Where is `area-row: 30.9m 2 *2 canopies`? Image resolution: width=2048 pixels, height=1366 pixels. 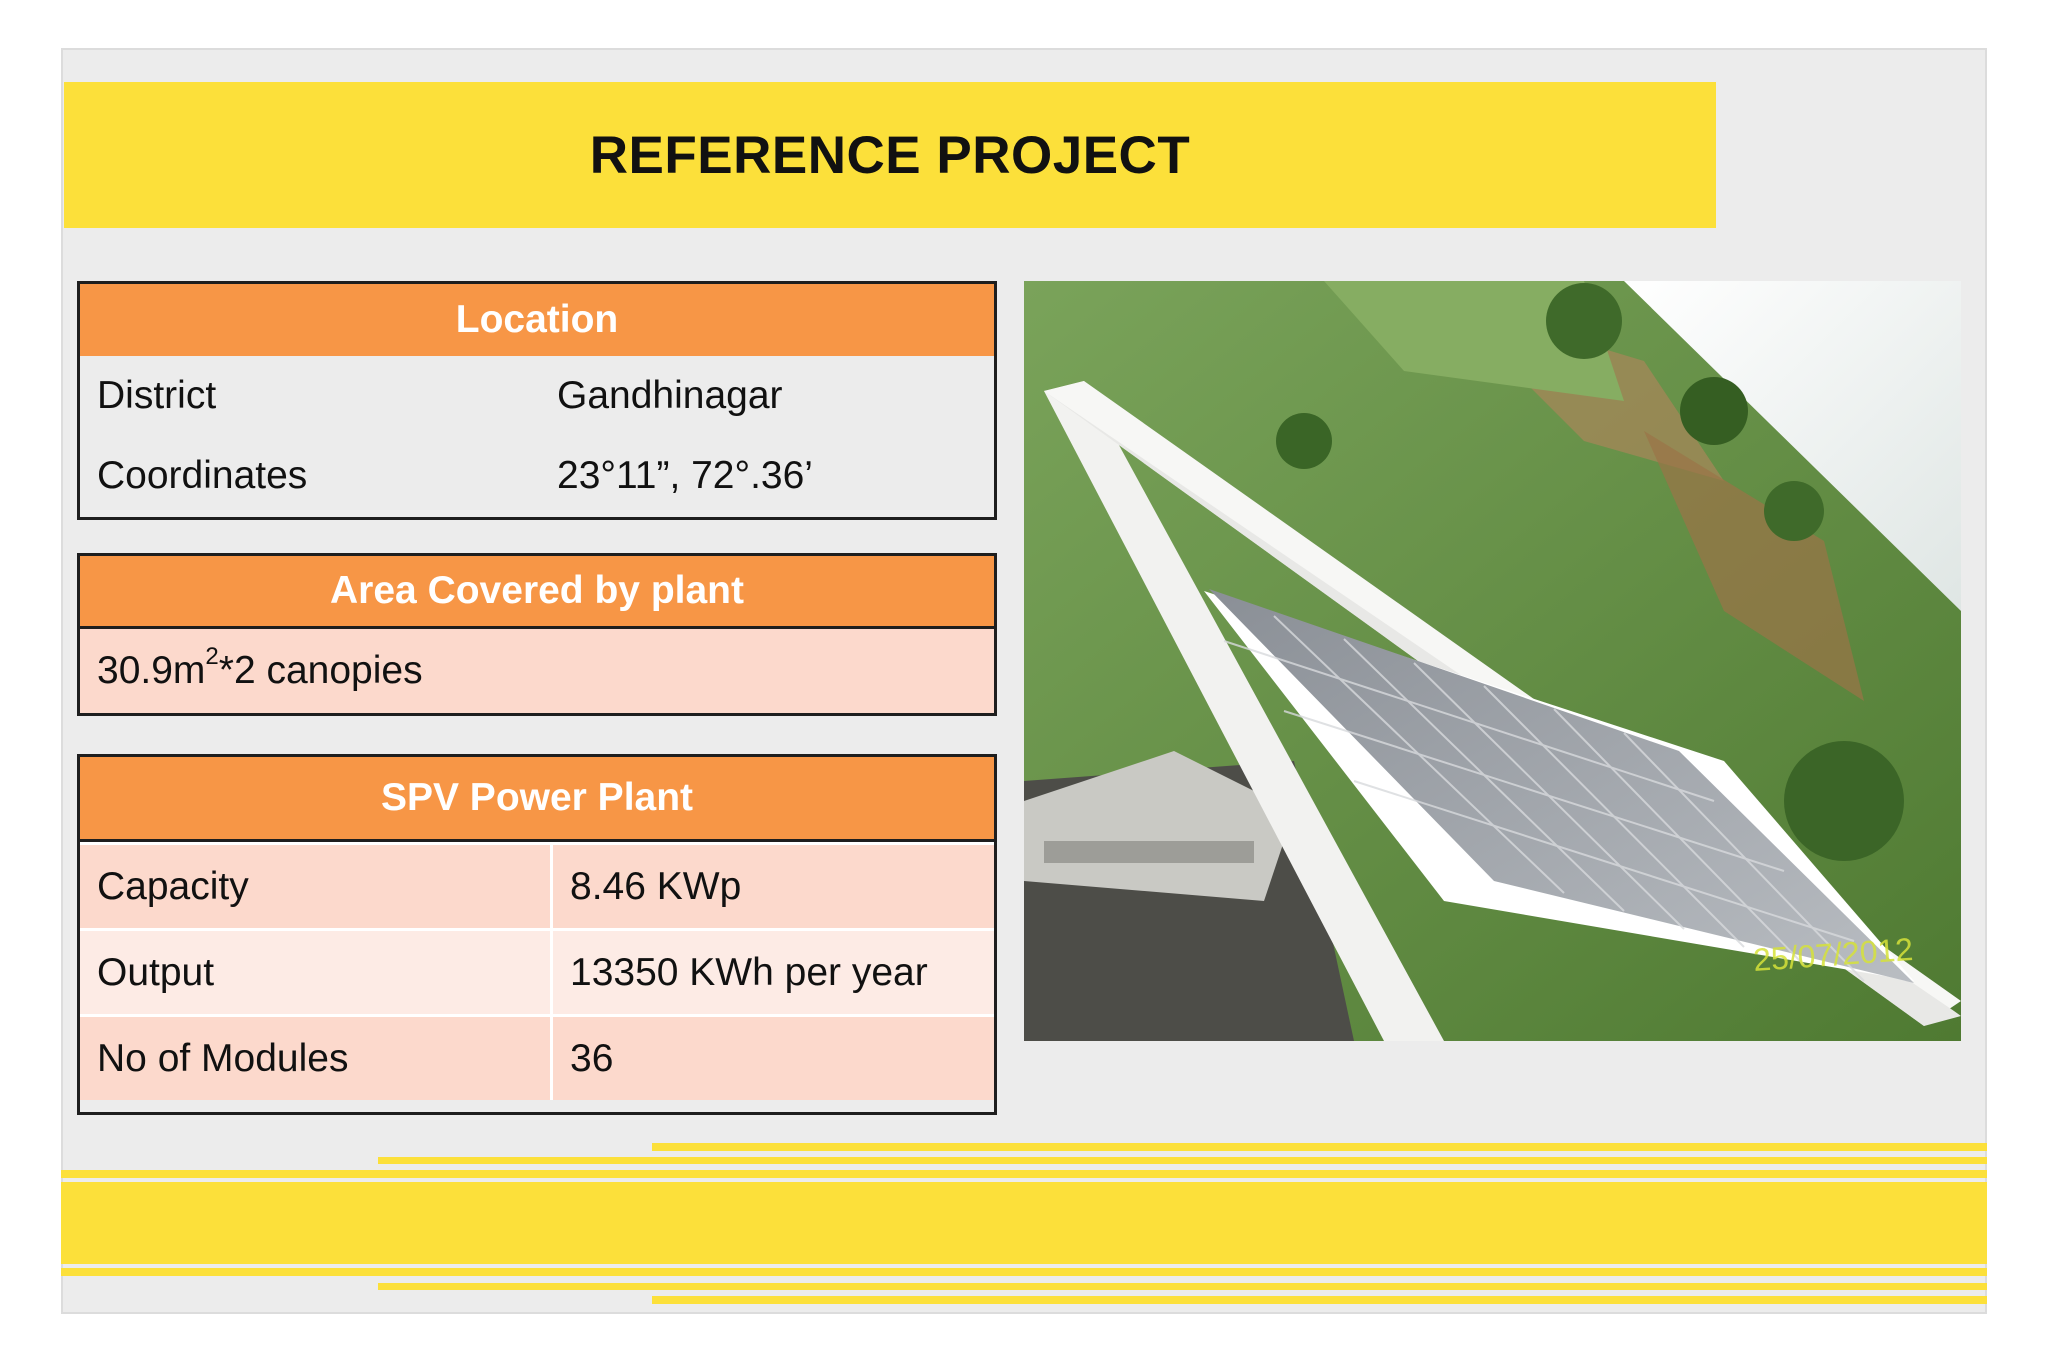 area-row: 30.9m 2 *2 canopies is located at coordinates (537, 671).